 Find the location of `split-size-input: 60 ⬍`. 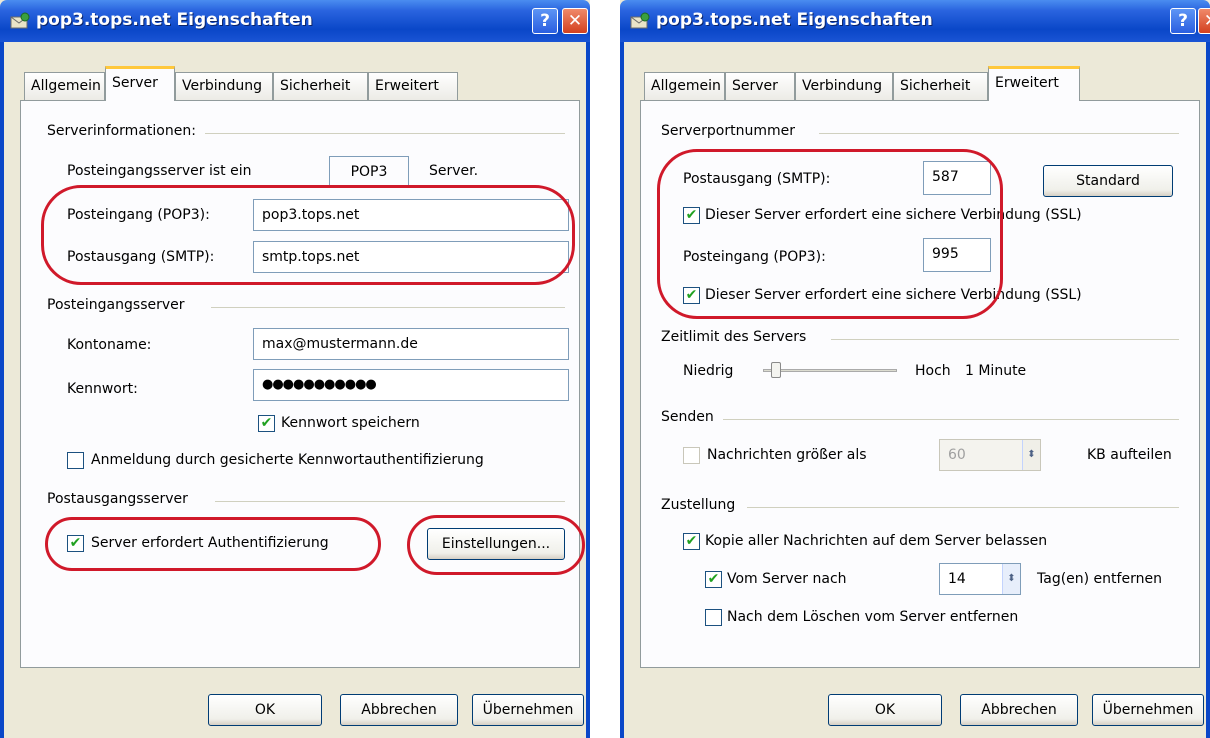

split-size-input: 60 ⬍ is located at coordinates (990, 455).